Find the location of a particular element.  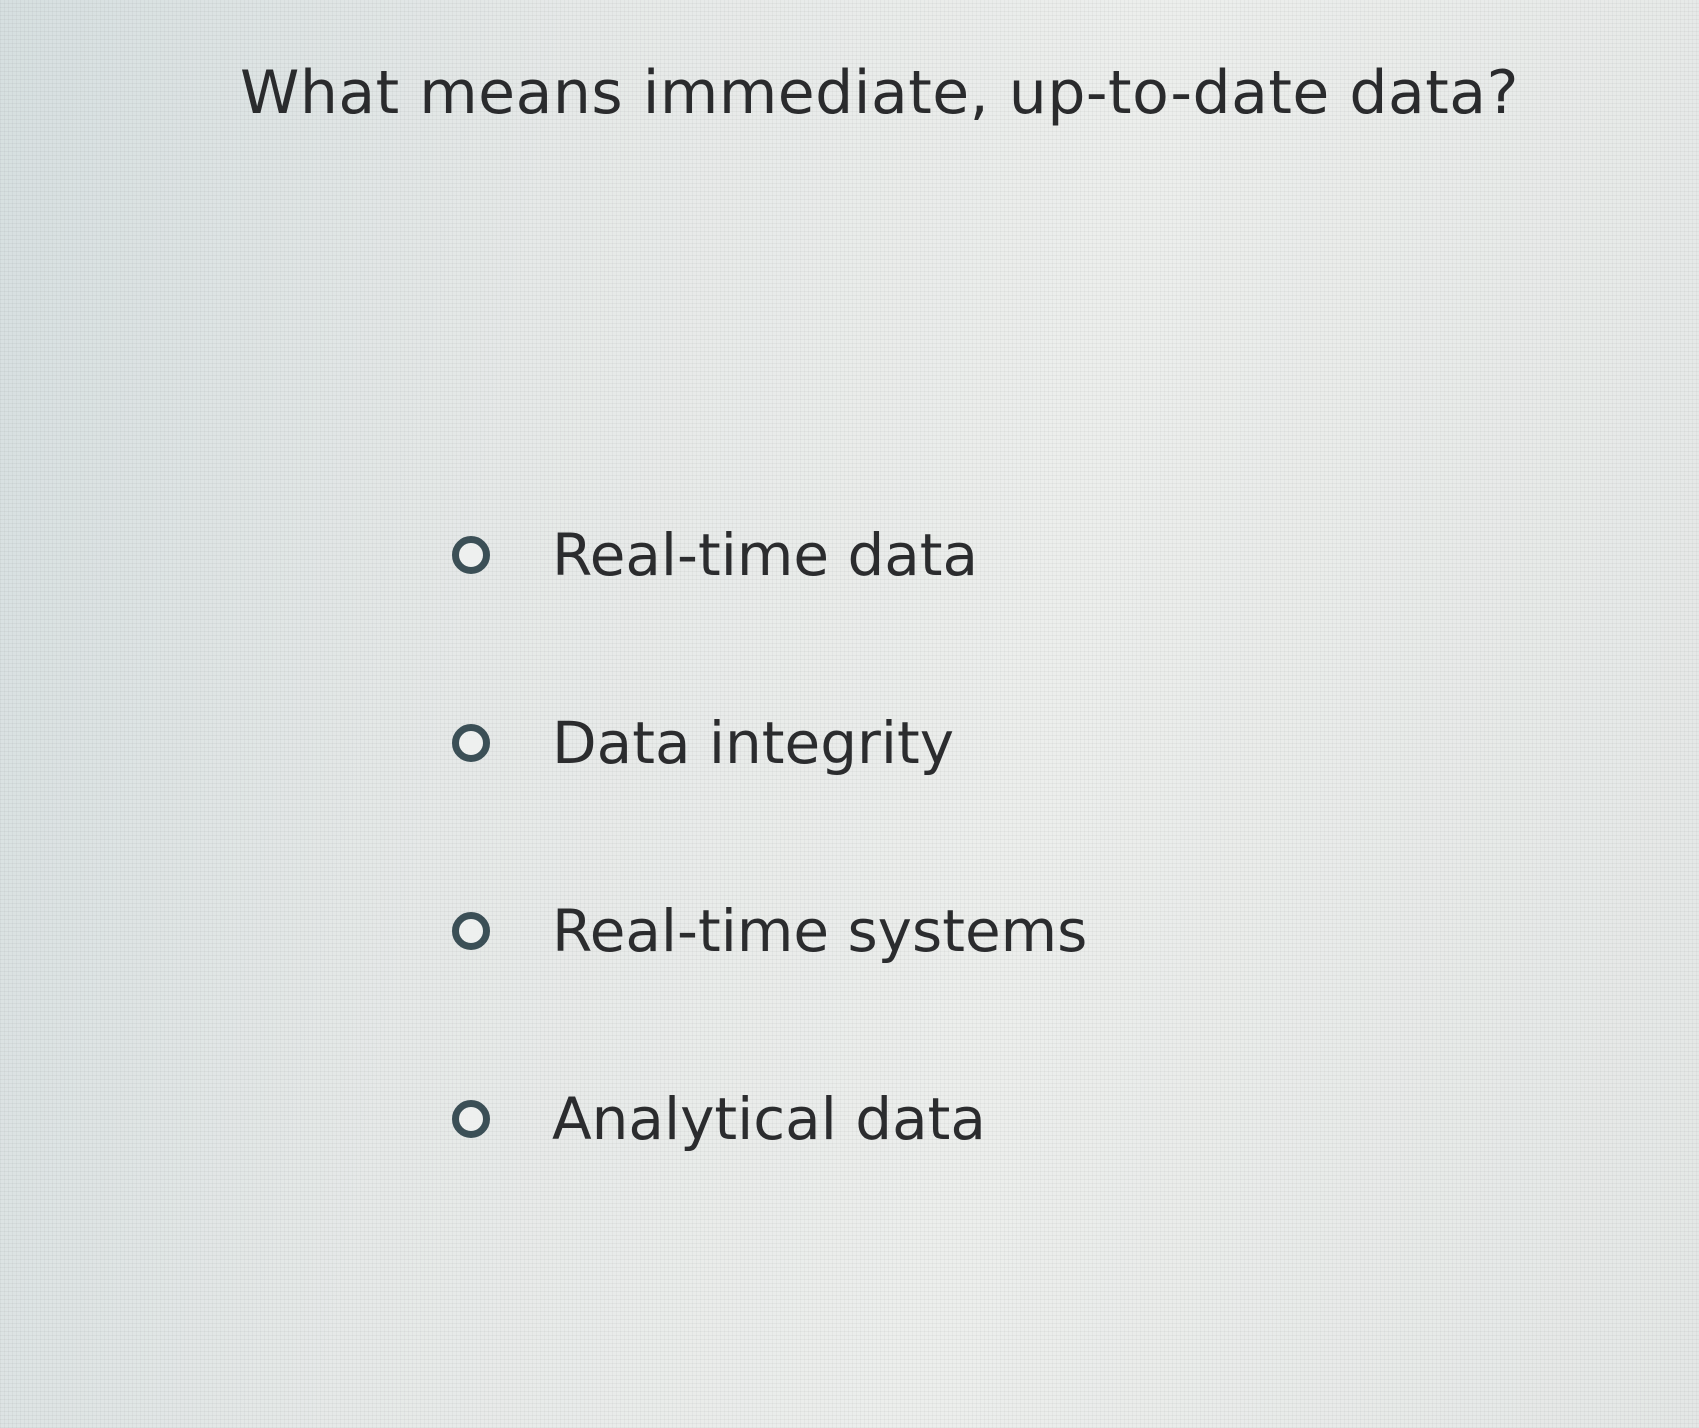

answer-option-data-integrity: Data integrity is located at coordinates (769, 743).